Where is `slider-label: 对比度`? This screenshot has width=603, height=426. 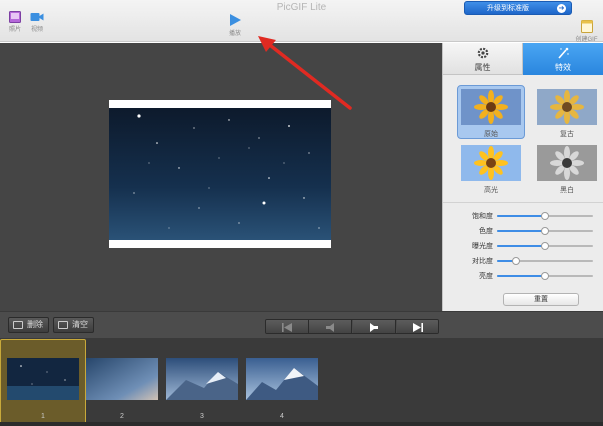 slider-label: 对比度 is located at coordinates (482, 261).